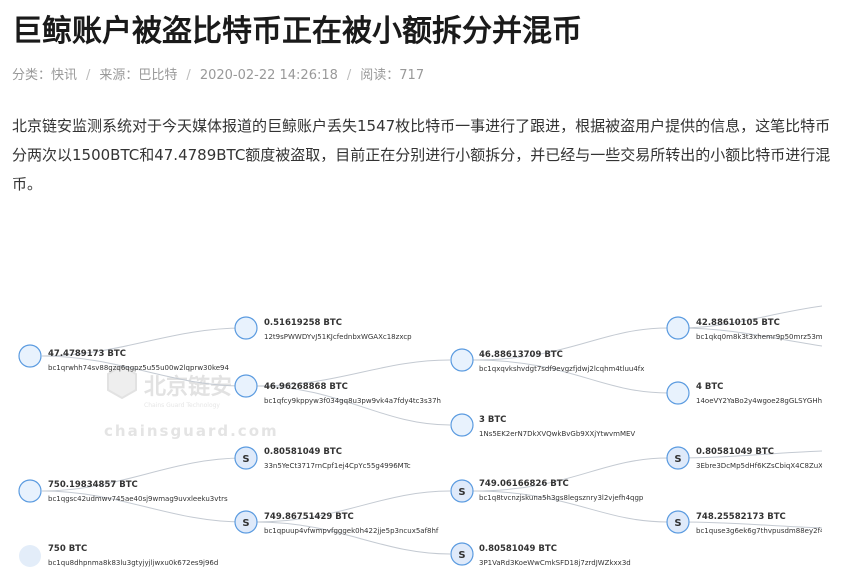 The image size is (860, 585). What do you see at coordinates (309, 517) in the screenshot?
I see `node-value: 749.86751429 BTC` at bounding box center [309, 517].